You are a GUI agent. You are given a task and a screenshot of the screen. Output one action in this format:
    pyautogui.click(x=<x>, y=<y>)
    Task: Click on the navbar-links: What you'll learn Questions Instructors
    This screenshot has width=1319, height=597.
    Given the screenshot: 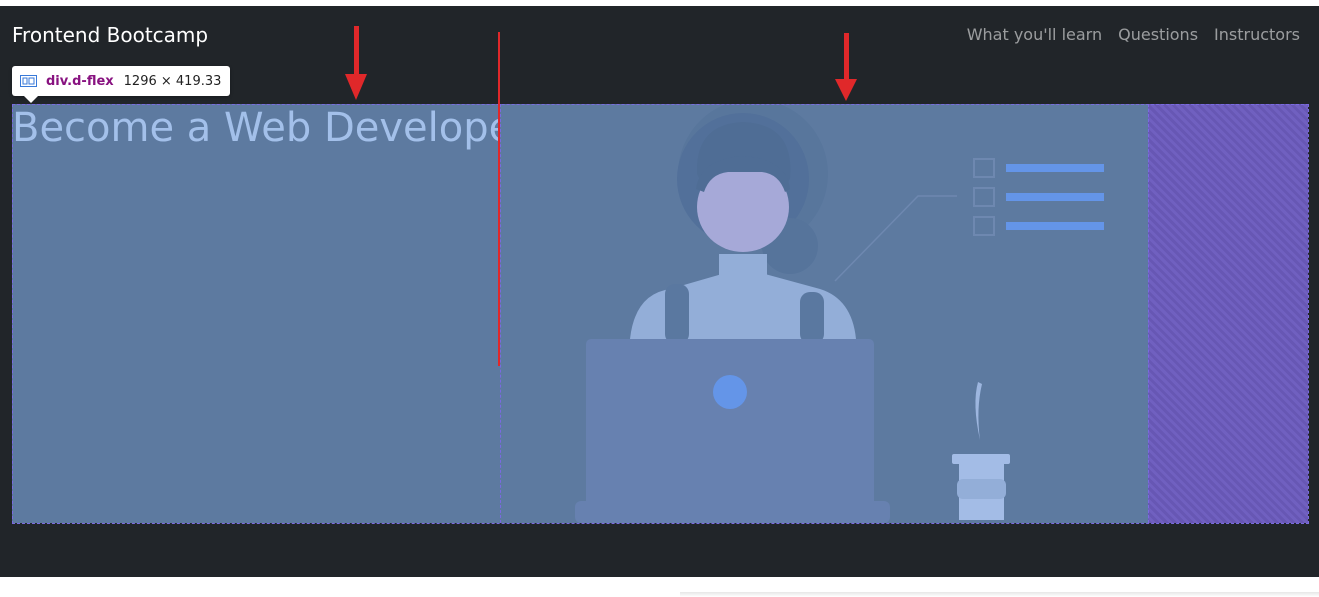 What is the action you would take?
    pyautogui.click(x=1133, y=34)
    